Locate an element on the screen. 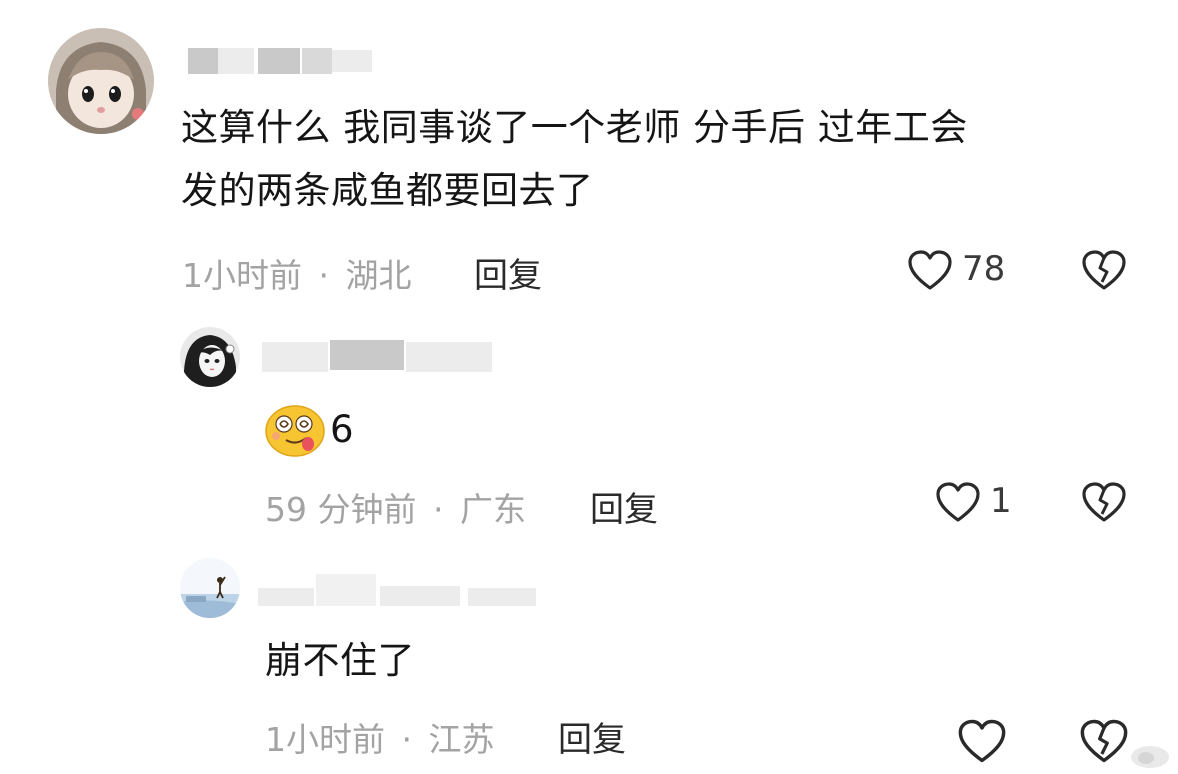  comment-meta: 59 分钟前 · 广东 is located at coordinates (395, 507).